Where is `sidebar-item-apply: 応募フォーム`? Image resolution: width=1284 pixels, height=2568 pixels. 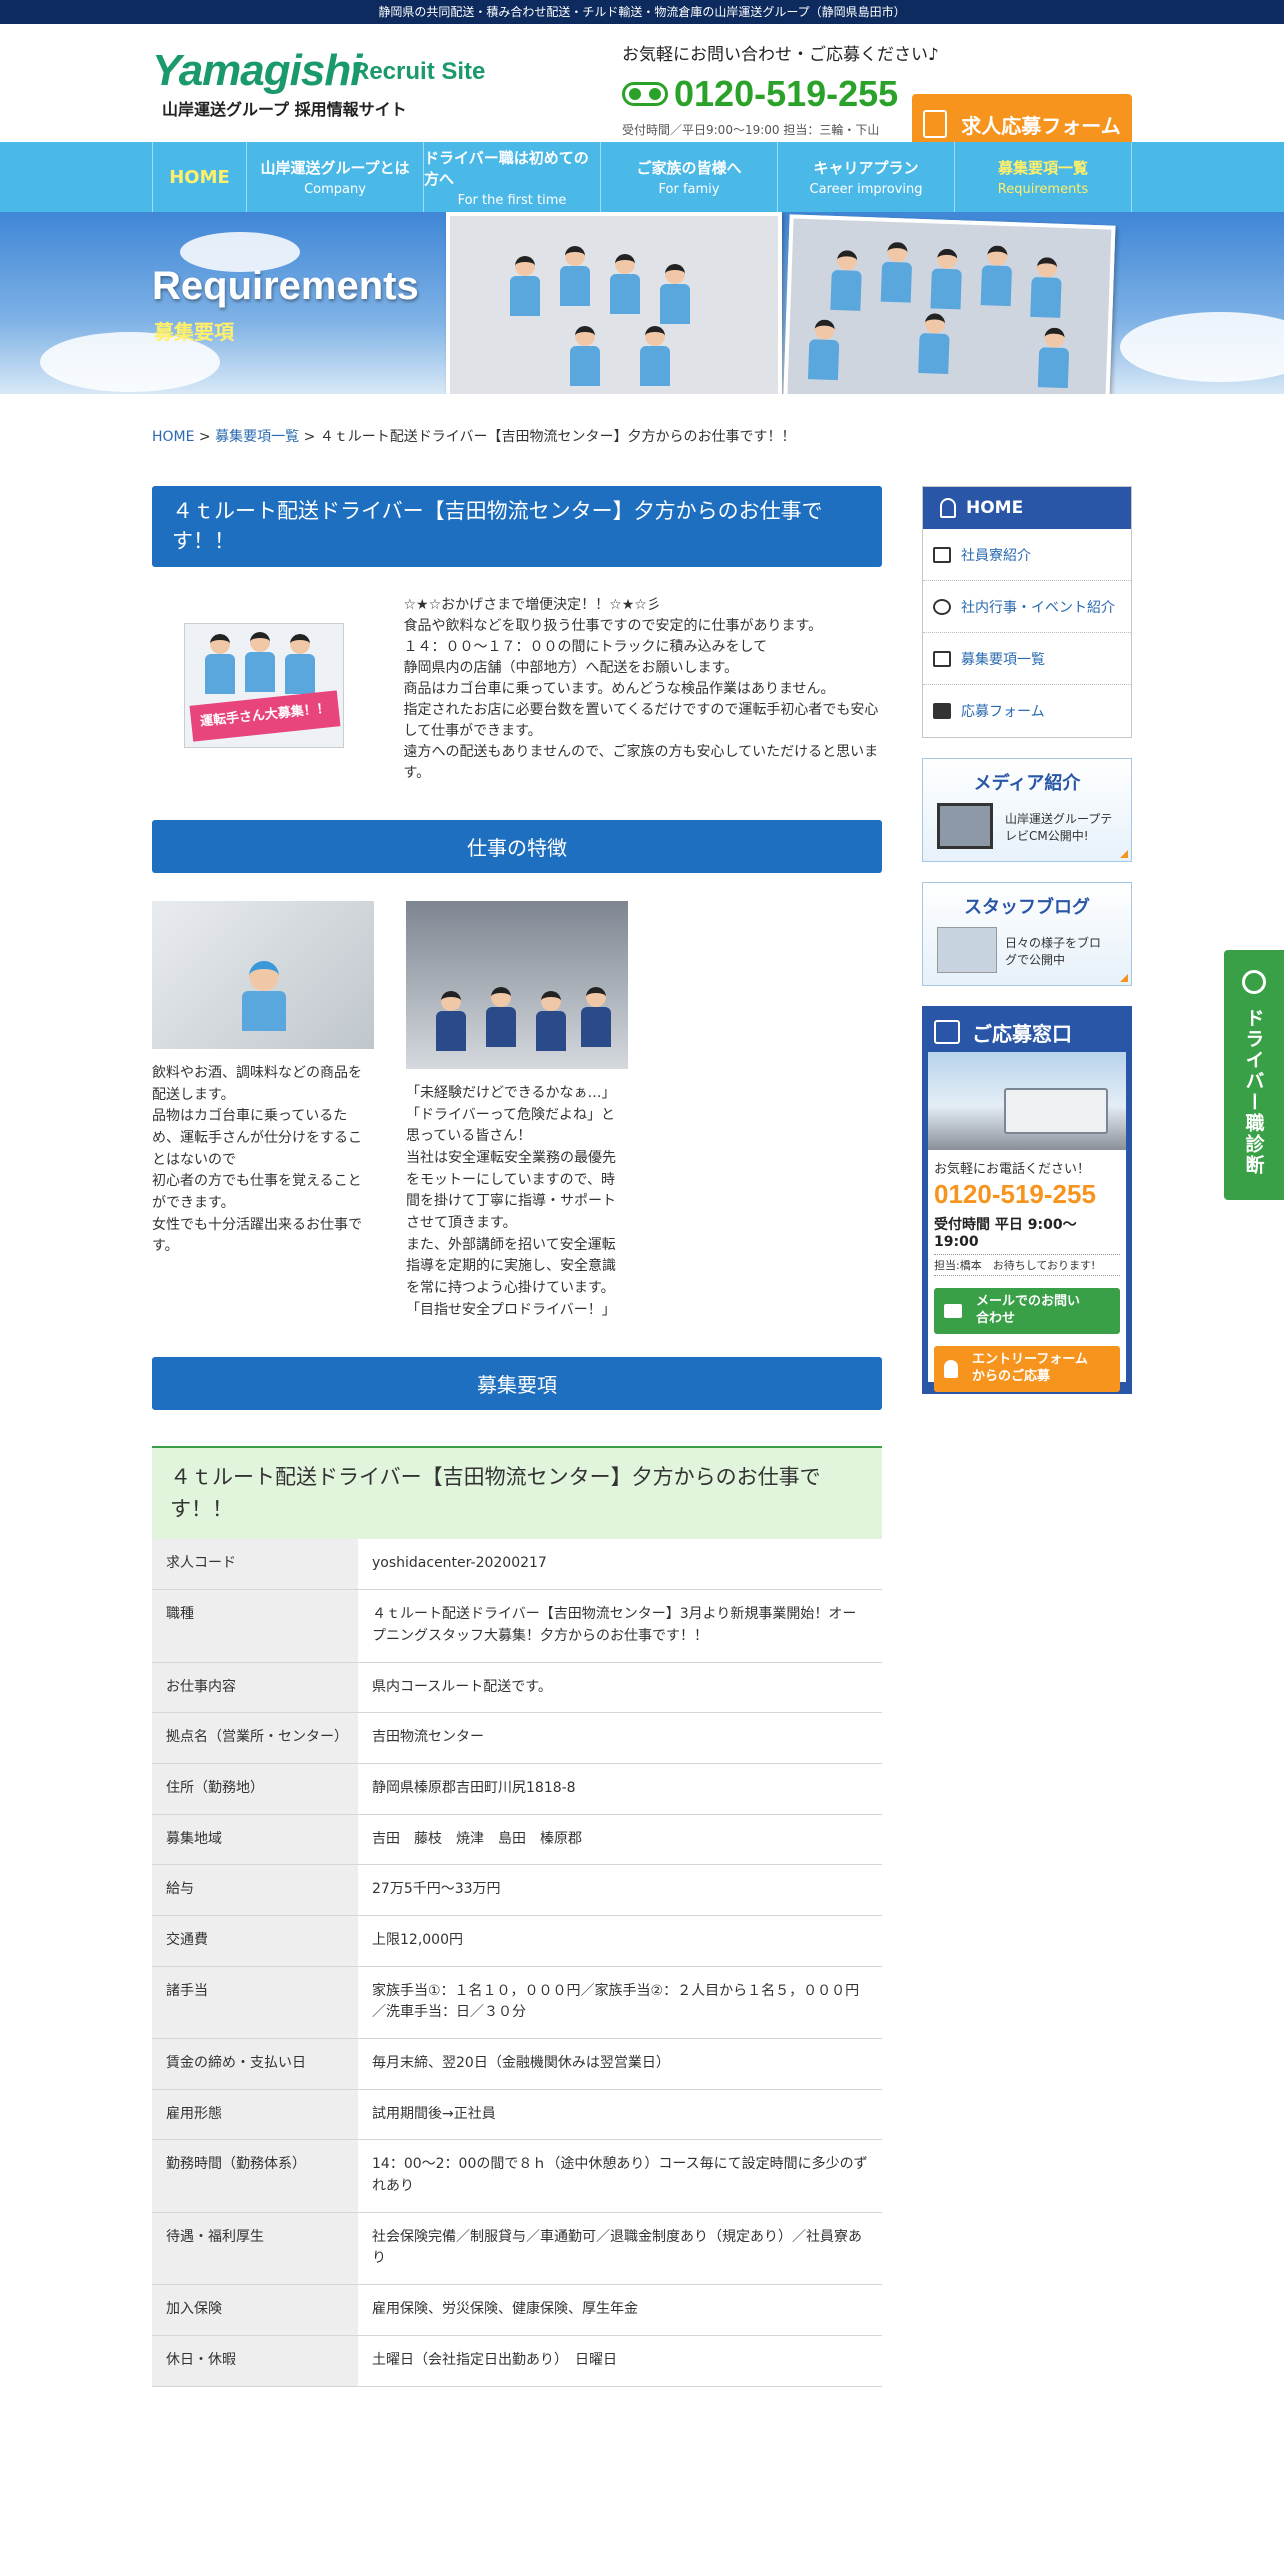 sidebar-item-apply: 応募フォーム is located at coordinates (1027, 711).